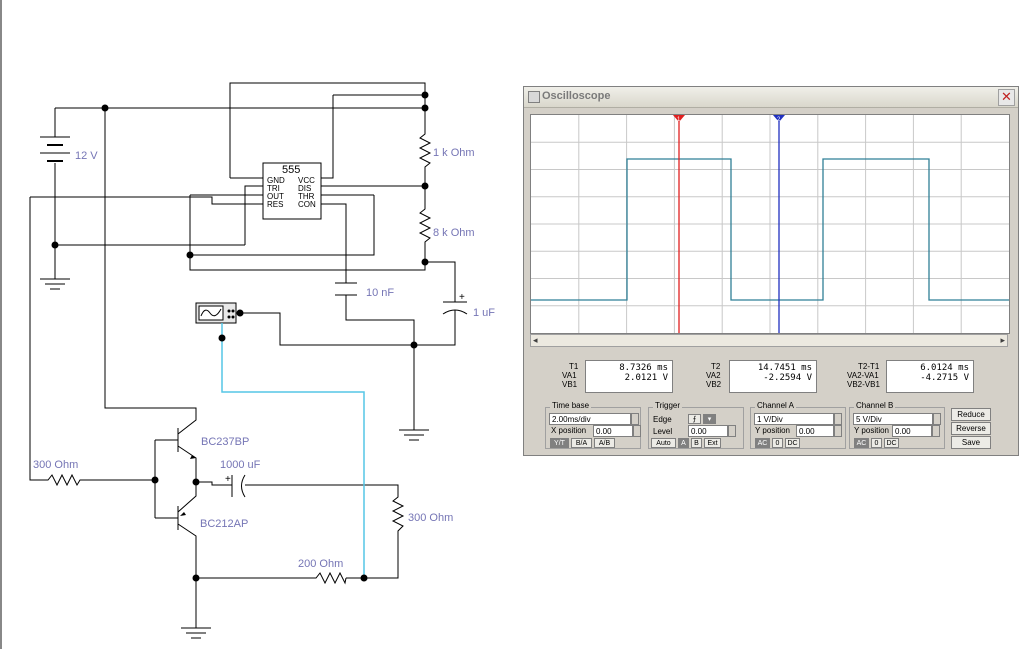 This screenshot has height=649, width=1024. Describe the element at coordinates (292, 191) in the screenshot. I see `chip-555: 555 GND TRI OUT RES VCC DIS THR CON` at that location.